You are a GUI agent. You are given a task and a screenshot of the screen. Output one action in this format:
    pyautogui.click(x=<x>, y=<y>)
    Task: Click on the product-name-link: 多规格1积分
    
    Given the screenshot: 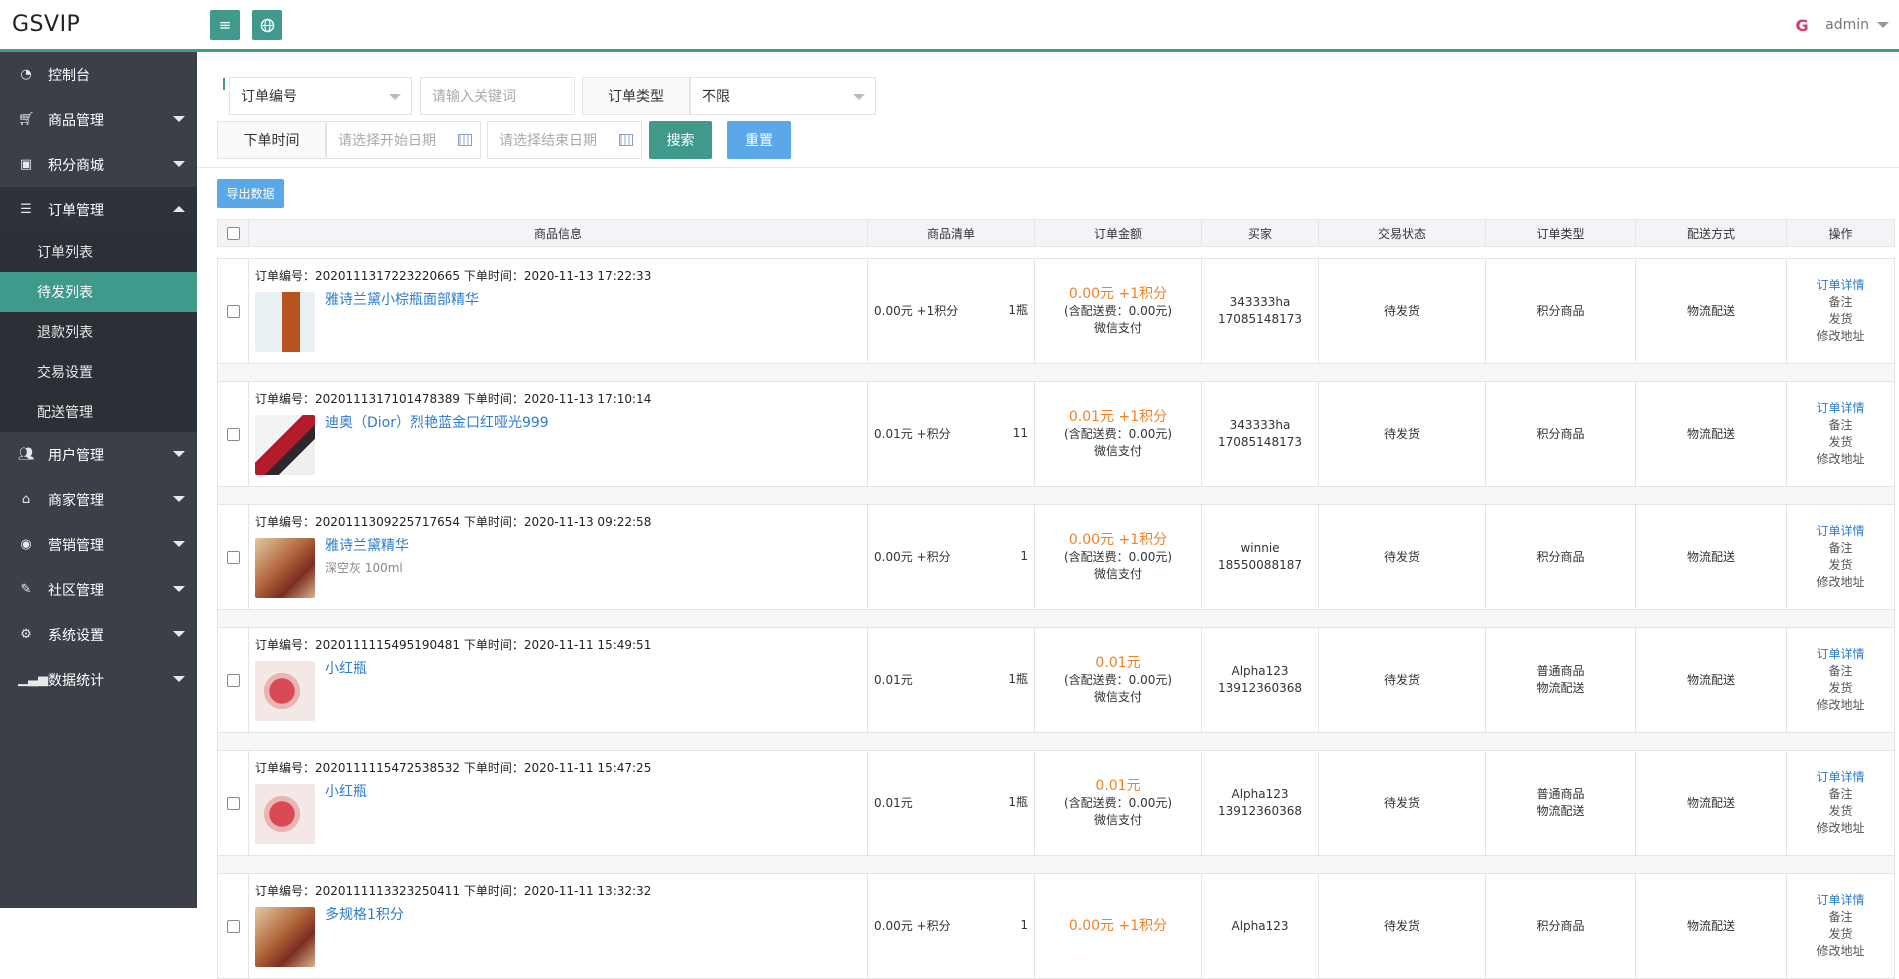 What is the action you would take?
    pyautogui.click(x=364, y=915)
    